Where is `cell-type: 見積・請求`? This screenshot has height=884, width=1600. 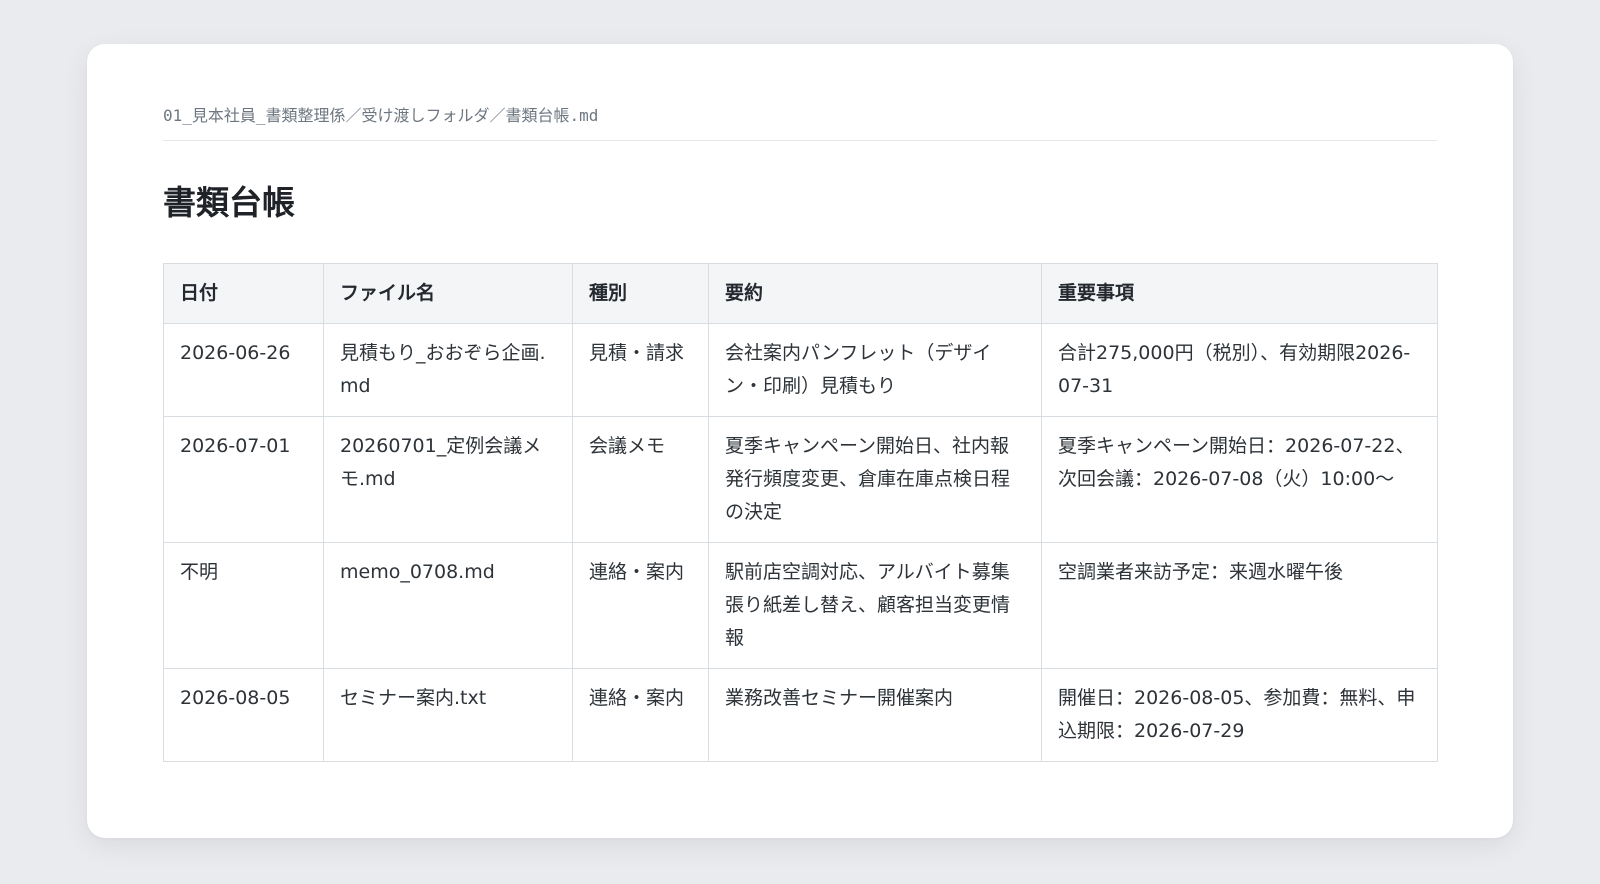 cell-type: 見積・請求 is located at coordinates (640, 370).